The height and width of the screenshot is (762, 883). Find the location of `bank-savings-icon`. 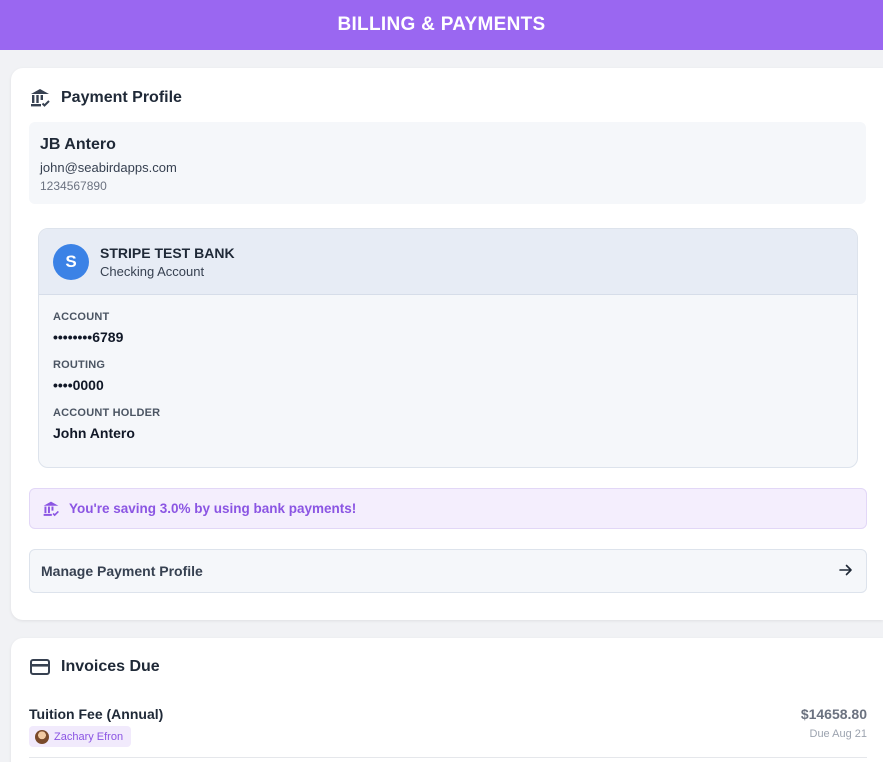

bank-savings-icon is located at coordinates (51, 509).